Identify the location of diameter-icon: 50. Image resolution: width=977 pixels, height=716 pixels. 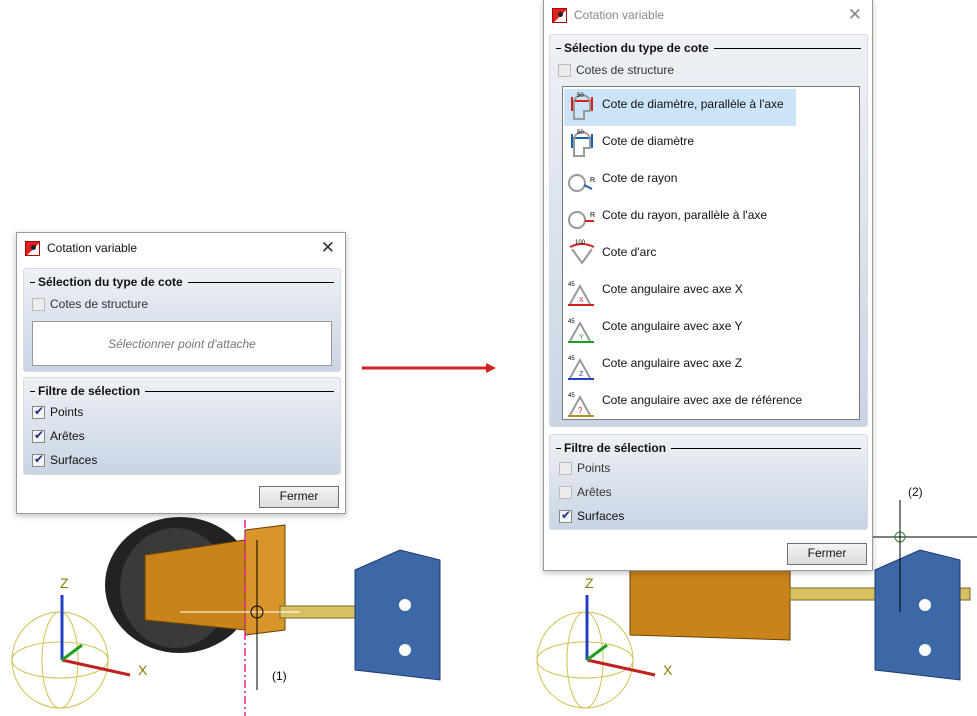
(582, 143).